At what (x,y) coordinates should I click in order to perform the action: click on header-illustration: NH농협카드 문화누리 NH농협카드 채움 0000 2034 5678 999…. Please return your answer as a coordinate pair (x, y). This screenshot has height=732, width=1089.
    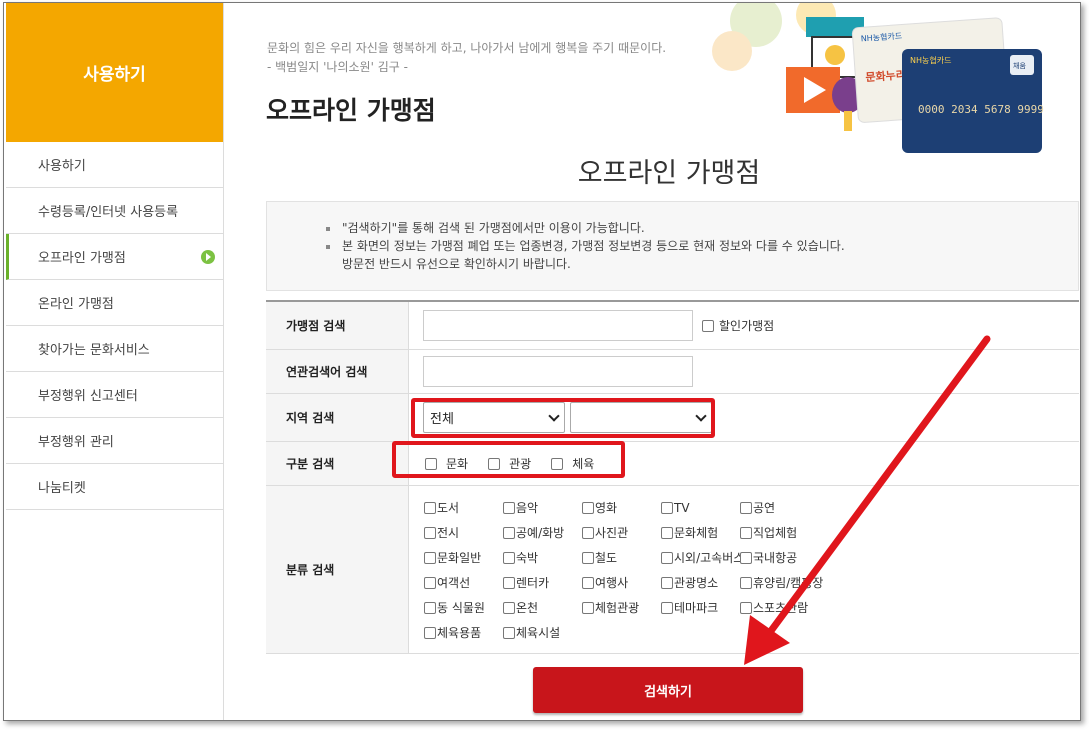
    Looking at the image, I should click on (878, 78).